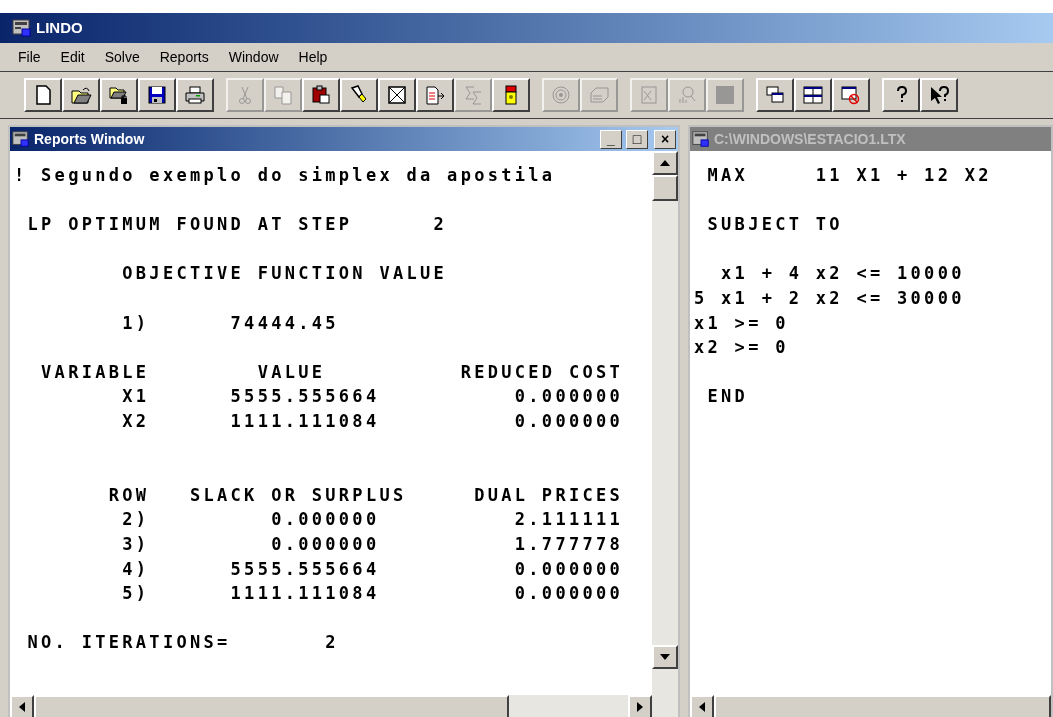 Image resolution: width=1053 pixels, height=717 pixels. What do you see at coordinates (741, 347) in the screenshot?
I see `output-line: x2 >= 0` at bounding box center [741, 347].